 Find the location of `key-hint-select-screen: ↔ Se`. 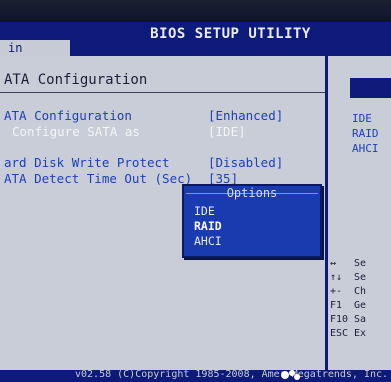

key-hint-select-screen: ↔ Se is located at coordinates (360, 263).